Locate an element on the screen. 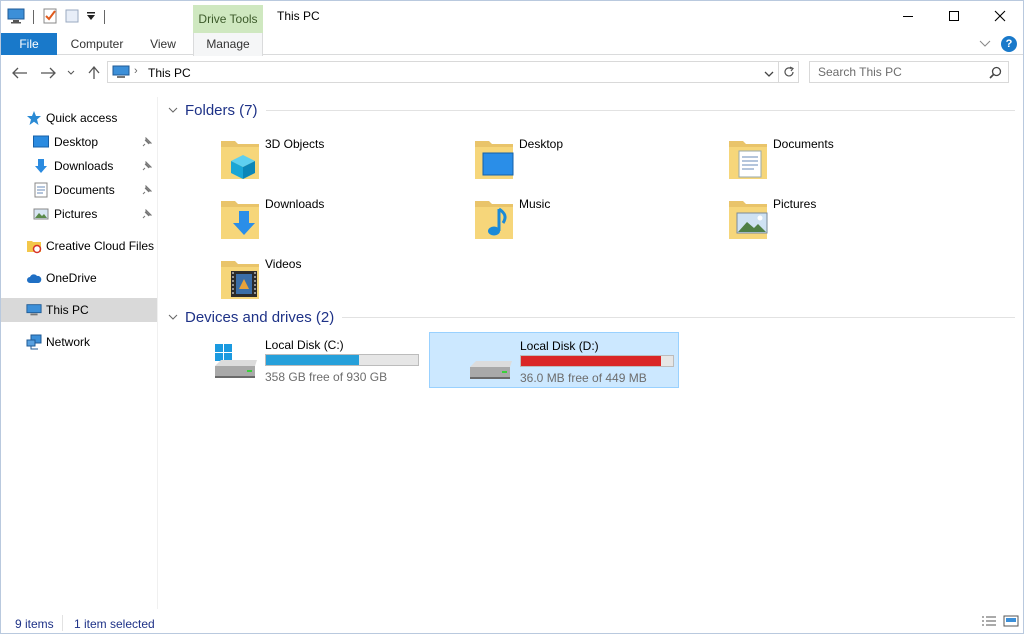 This screenshot has width=1024, height=634. folder-tile-videos: Videos is located at coordinates (284, 277).